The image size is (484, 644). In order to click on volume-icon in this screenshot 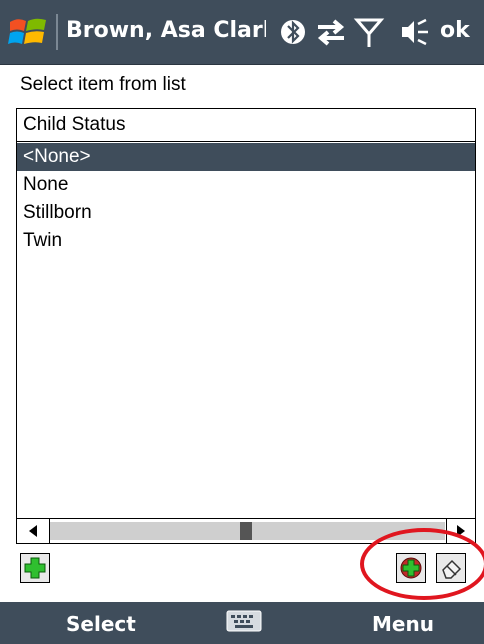, I will do `click(415, 32)`.